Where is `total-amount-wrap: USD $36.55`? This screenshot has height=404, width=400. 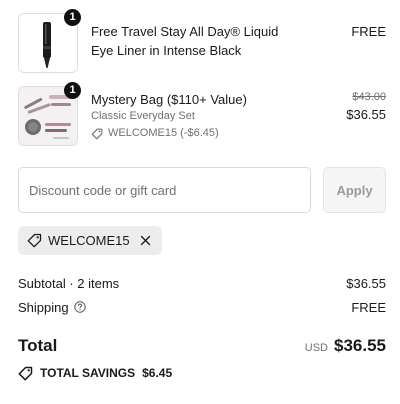 total-amount-wrap: USD $36.55 is located at coordinates (345, 346).